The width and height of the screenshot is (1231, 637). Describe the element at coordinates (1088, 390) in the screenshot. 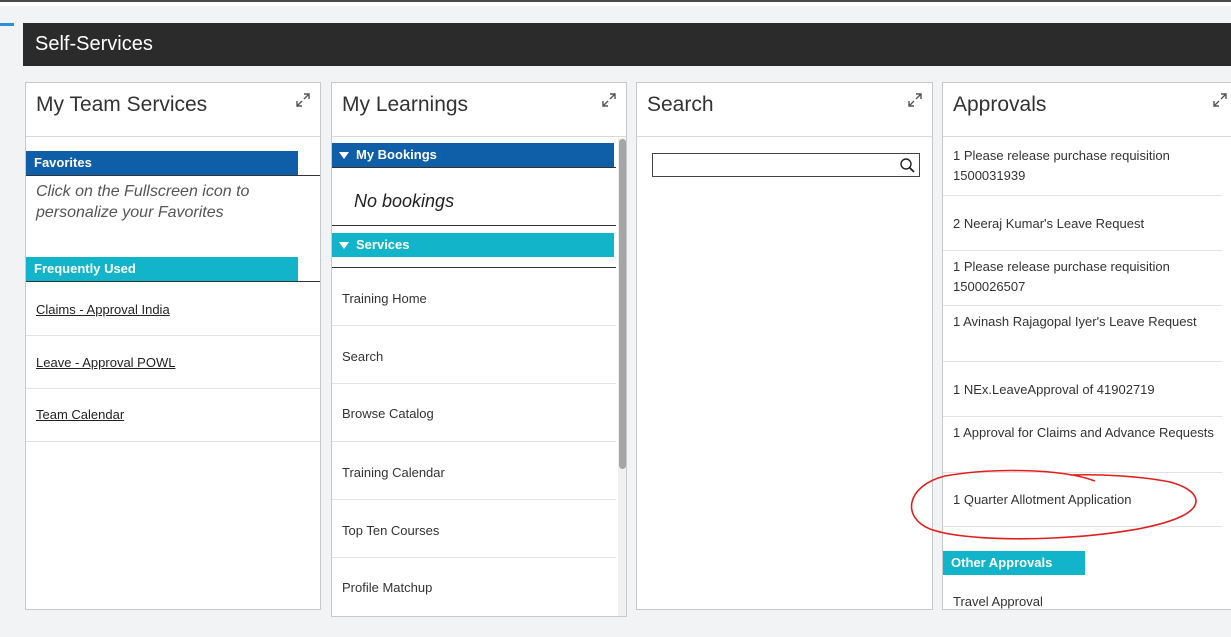

I see `approval-item: 1 NEx.LeaveApproval of 41902719` at that location.